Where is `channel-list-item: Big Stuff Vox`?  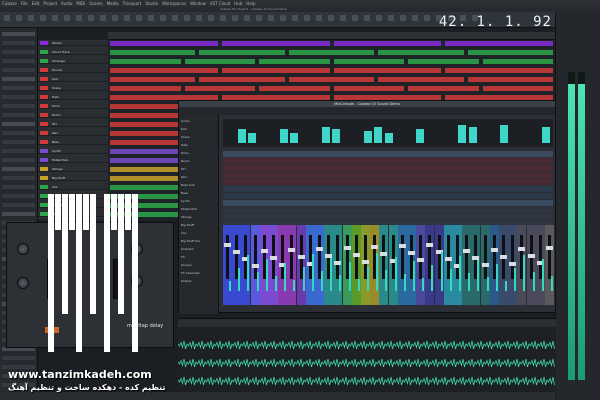
channel-list-item: Big Stuff Vox is located at coordinates (199, 241).